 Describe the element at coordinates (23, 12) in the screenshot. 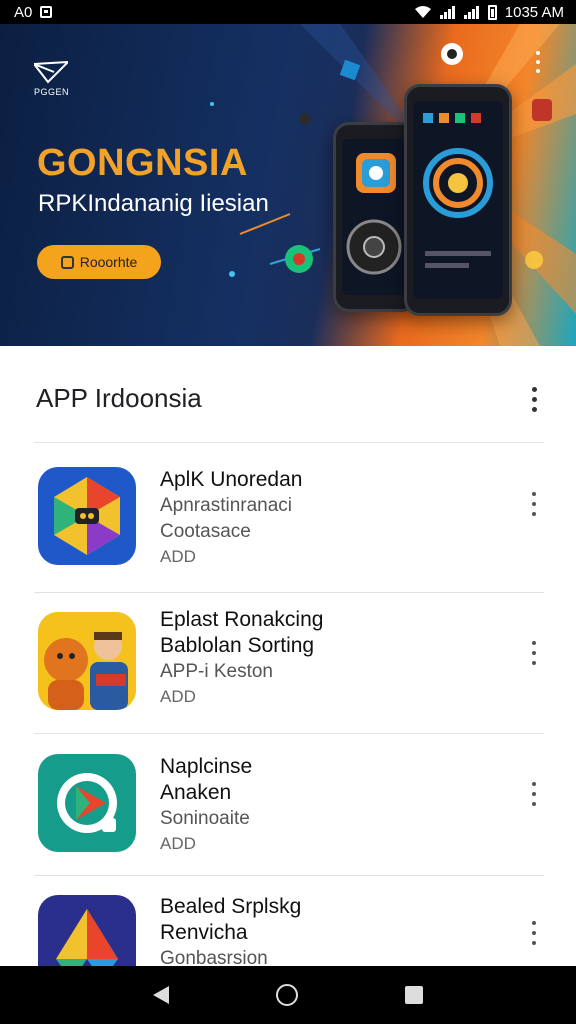

I see `status-left-text: A0` at that location.